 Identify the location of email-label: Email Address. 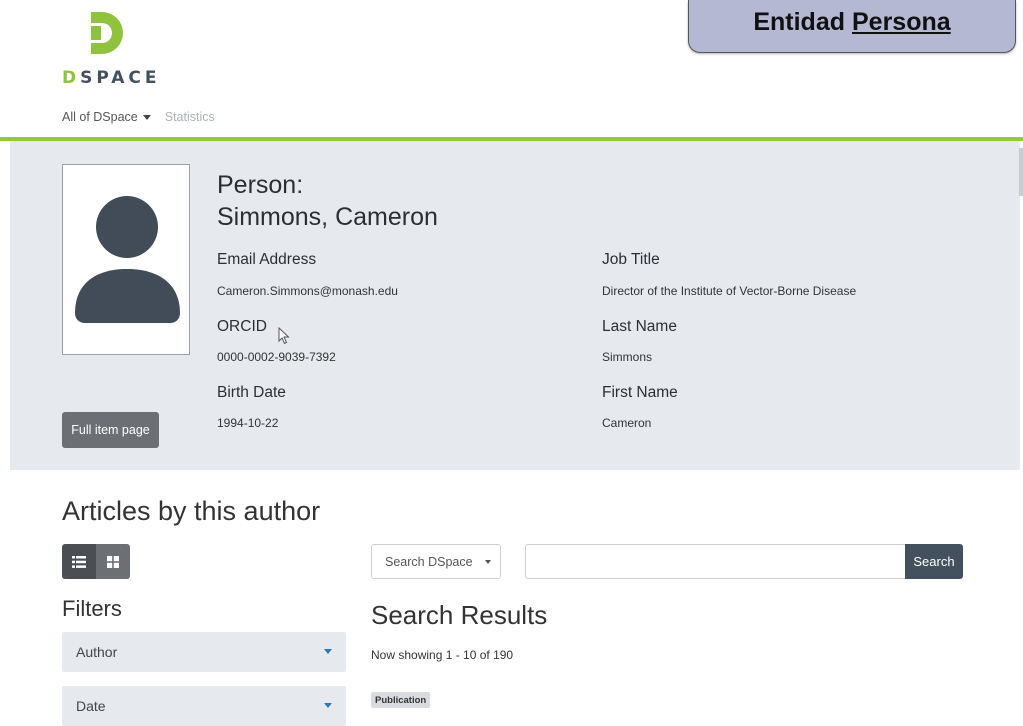
(267, 259).